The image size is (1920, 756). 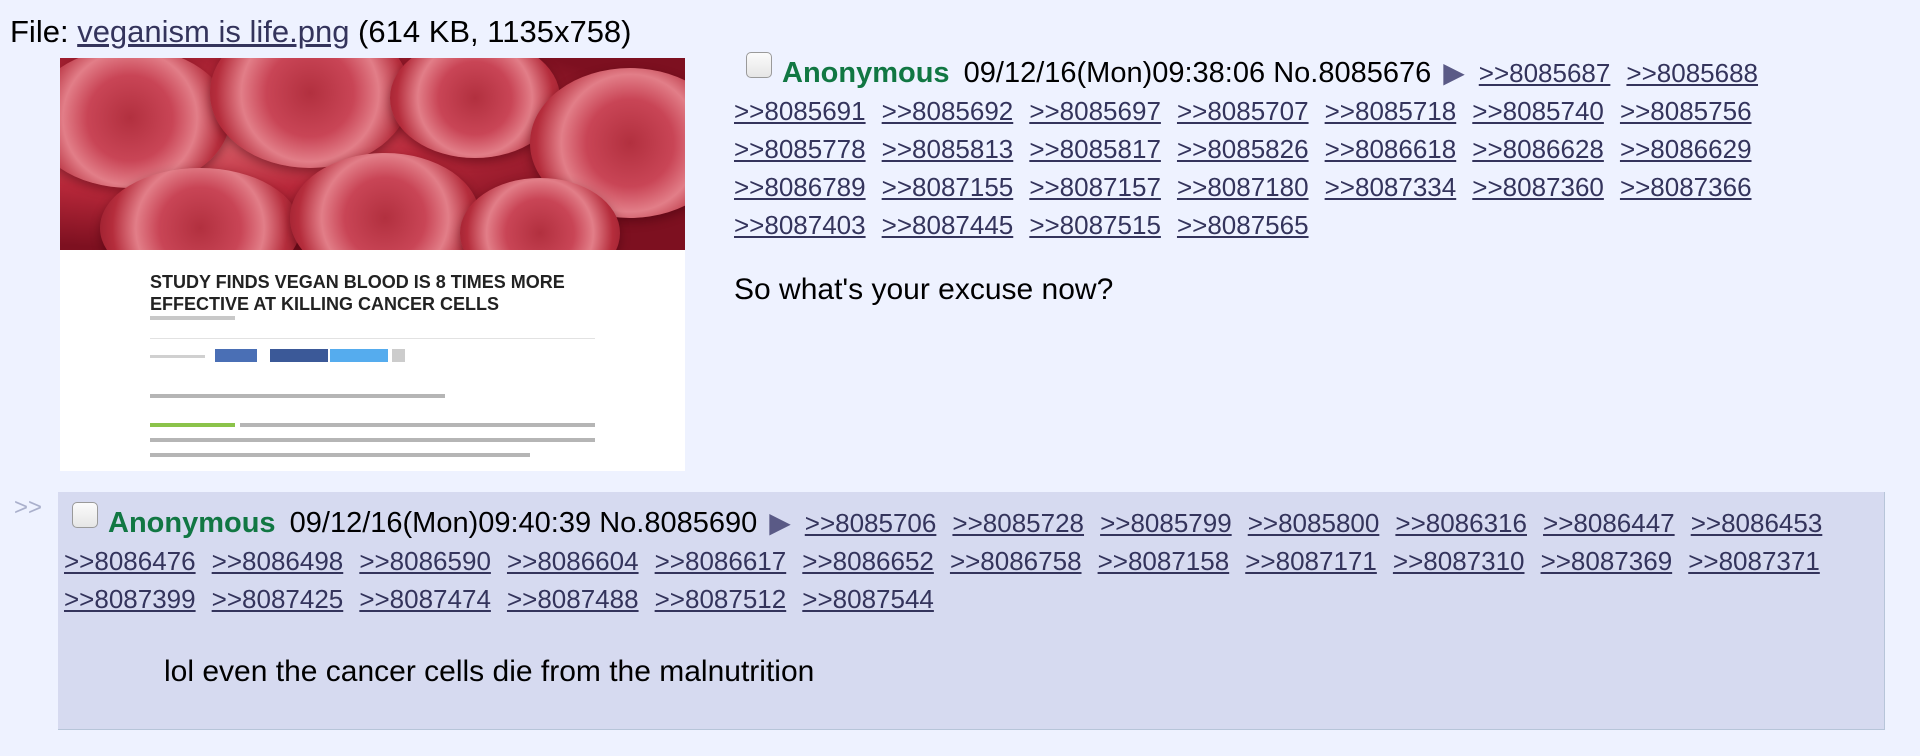 What do you see at coordinates (192, 523) in the screenshot?
I see `reply-poster-name: Anonymous` at bounding box center [192, 523].